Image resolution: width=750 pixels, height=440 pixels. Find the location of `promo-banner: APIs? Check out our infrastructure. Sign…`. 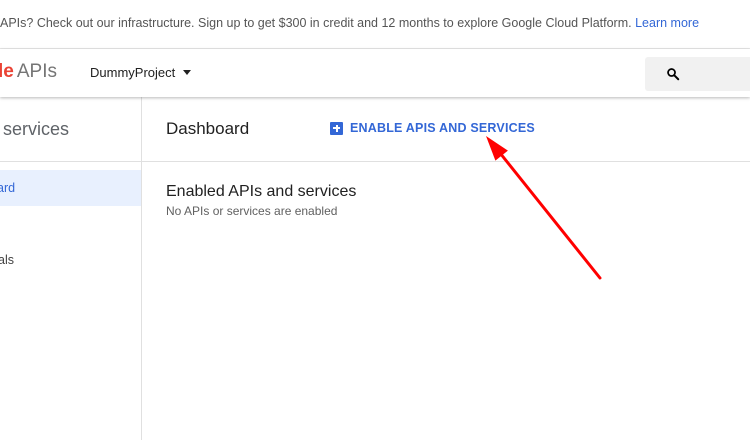

promo-banner: APIs? Check out our infrastructure. Sign… is located at coordinates (375, 24).